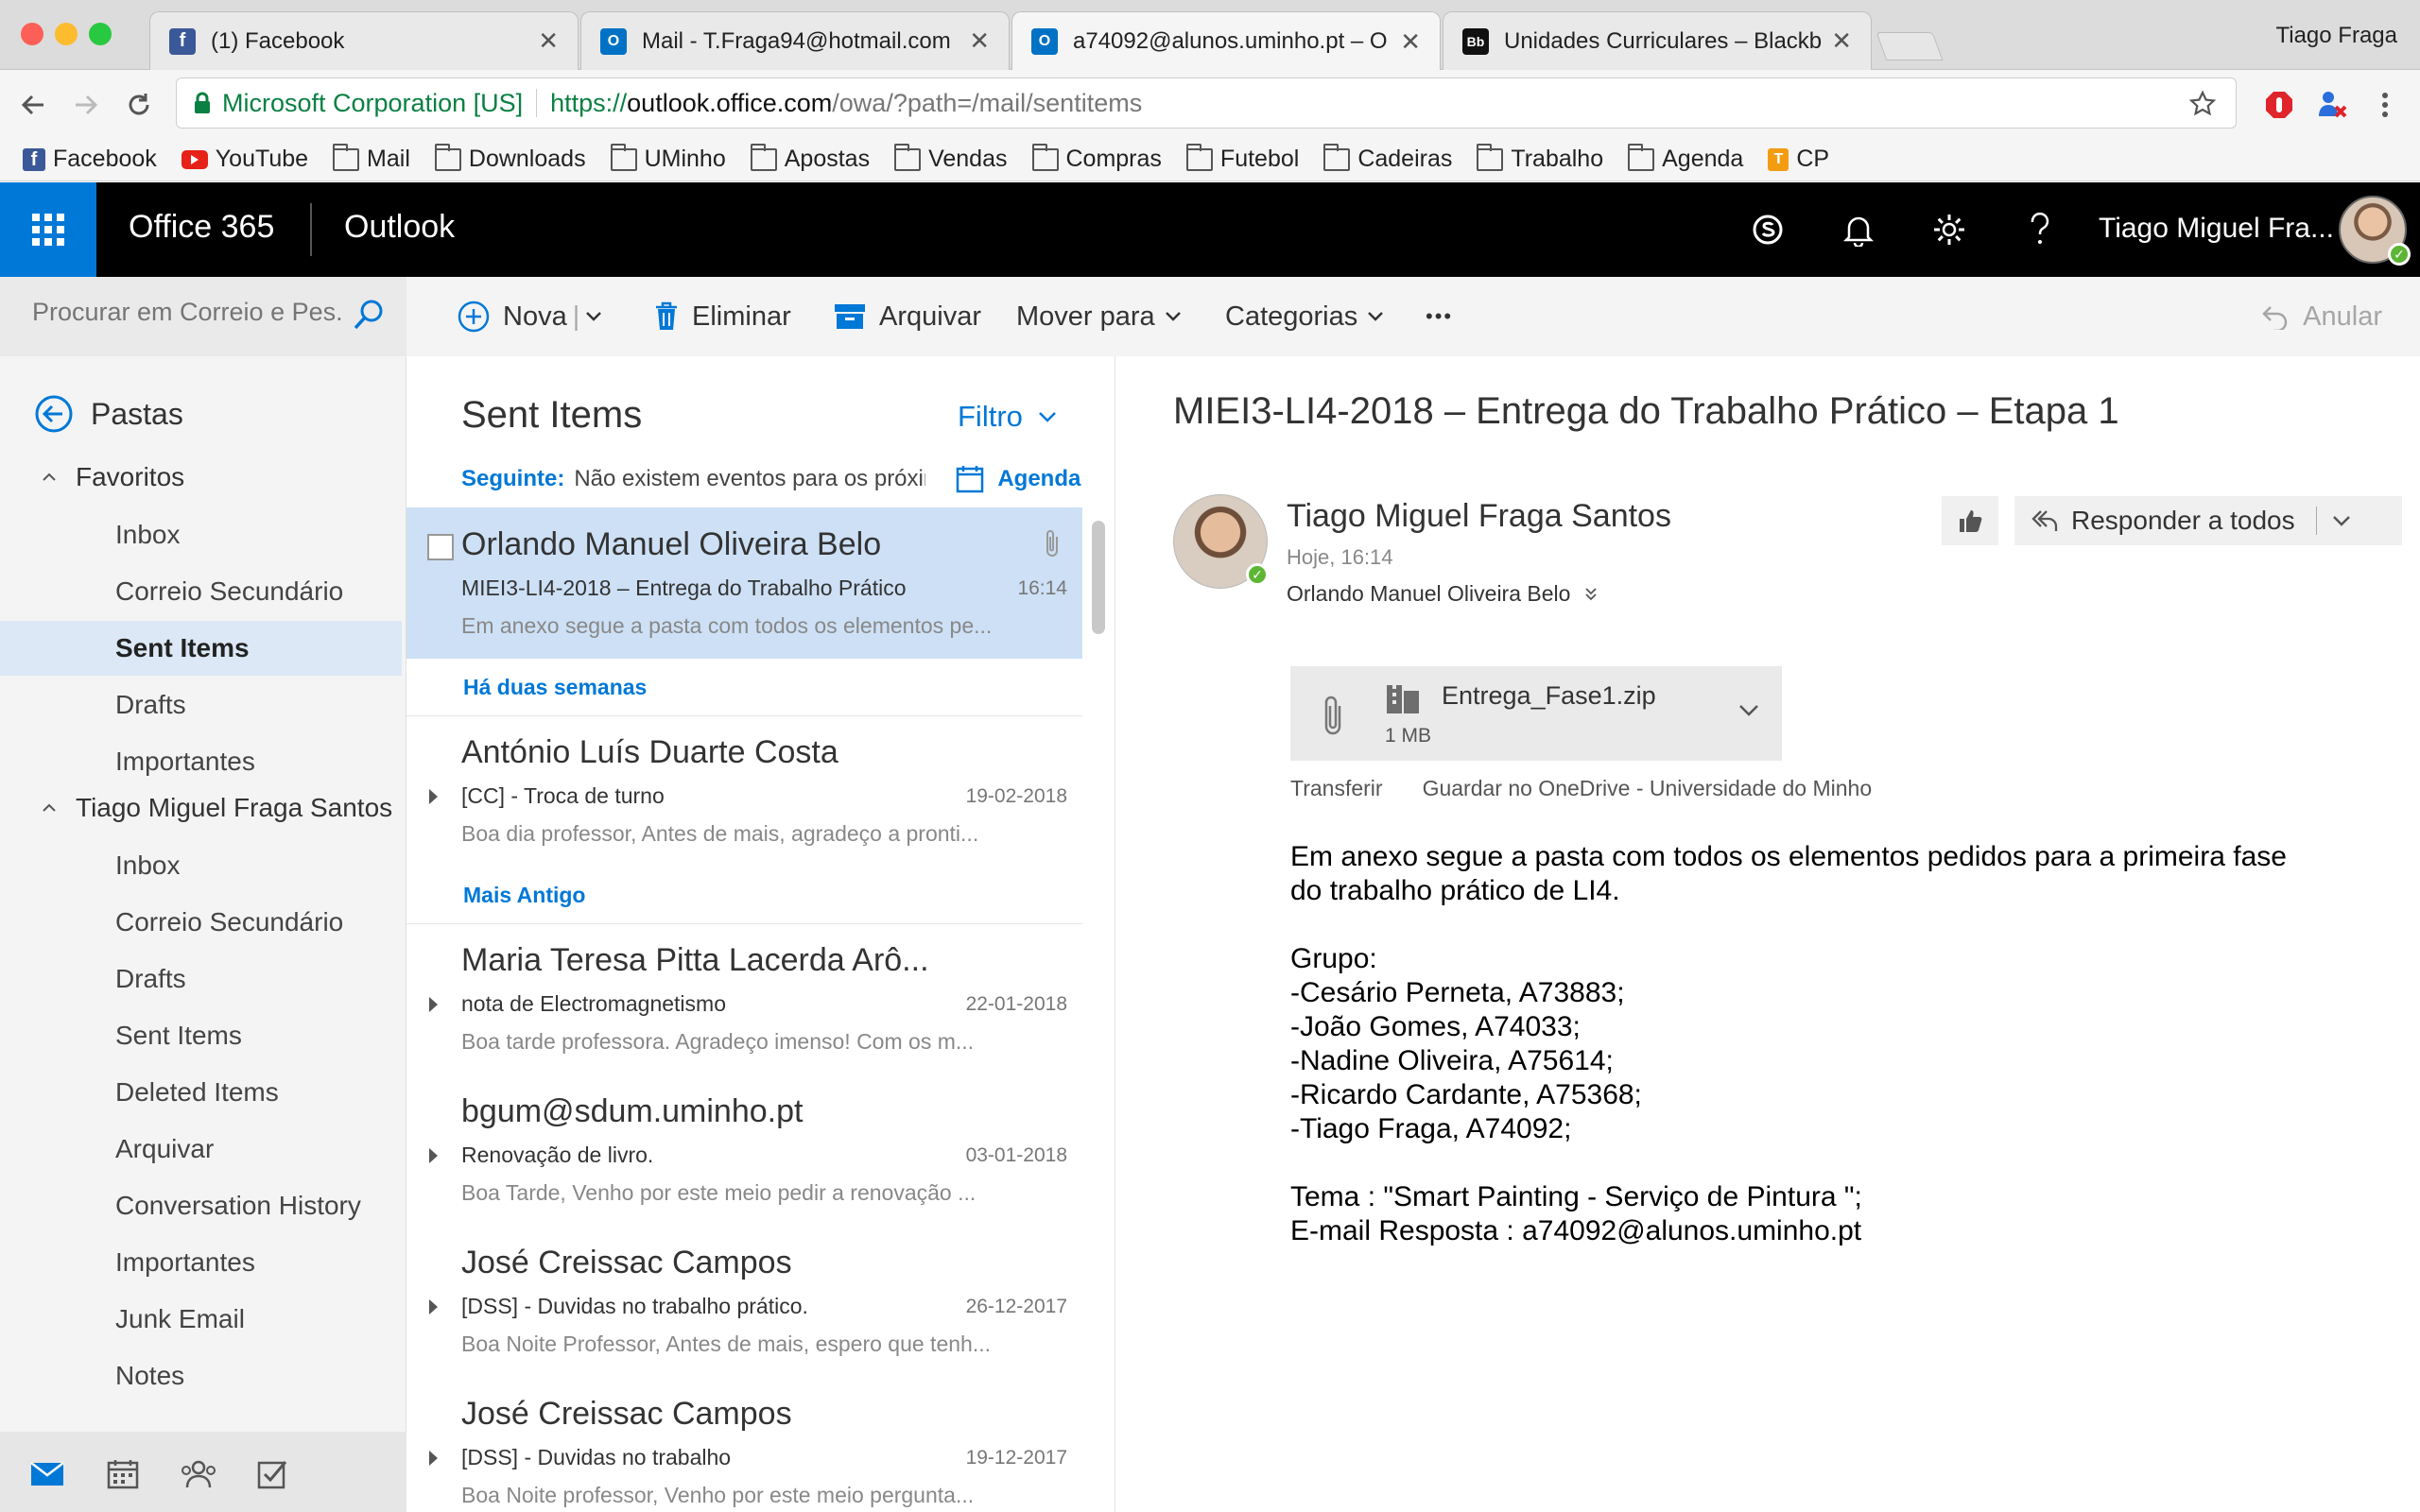 The image size is (2420, 1512). Describe the element at coordinates (1226, 41) in the screenshot. I see `browser-tab-uminho-mail: O a74092@alunos.uminho.pt – O ✕` at that location.